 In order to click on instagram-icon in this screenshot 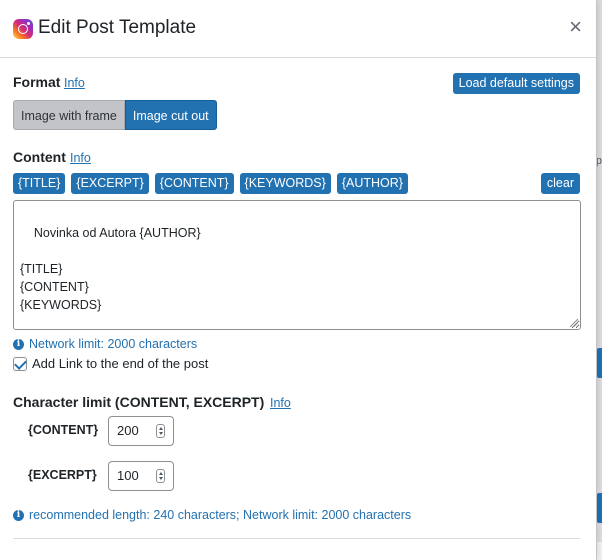, I will do `click(23, 29)`.